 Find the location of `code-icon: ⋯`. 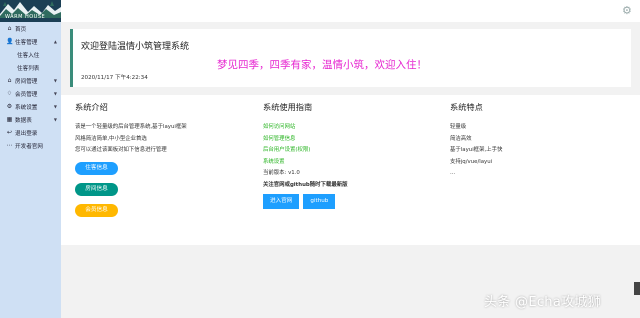

code-icon: ⋯ is located at coordinates (9, 145).